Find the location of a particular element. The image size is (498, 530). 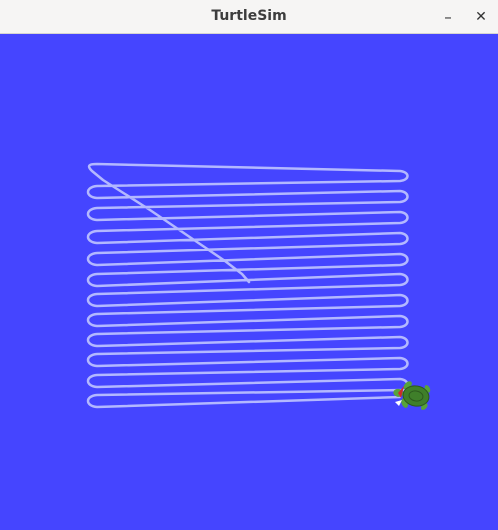

minimize-button: – is located at coordinates (448, 17).